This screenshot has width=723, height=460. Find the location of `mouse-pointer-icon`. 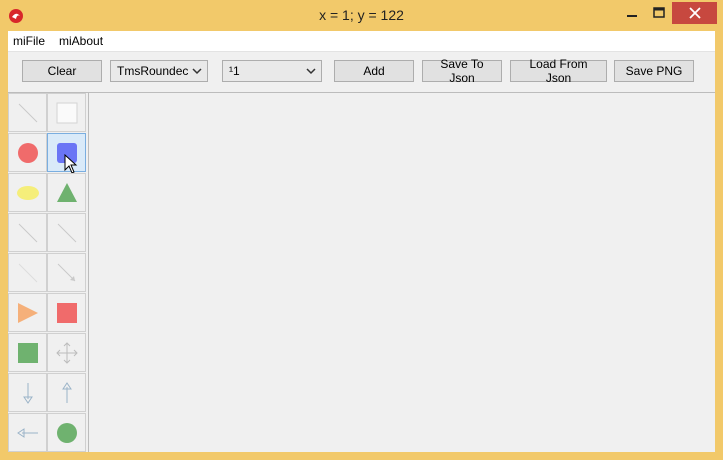

mouse-pointer-icon is located at coordinates (71, 164).